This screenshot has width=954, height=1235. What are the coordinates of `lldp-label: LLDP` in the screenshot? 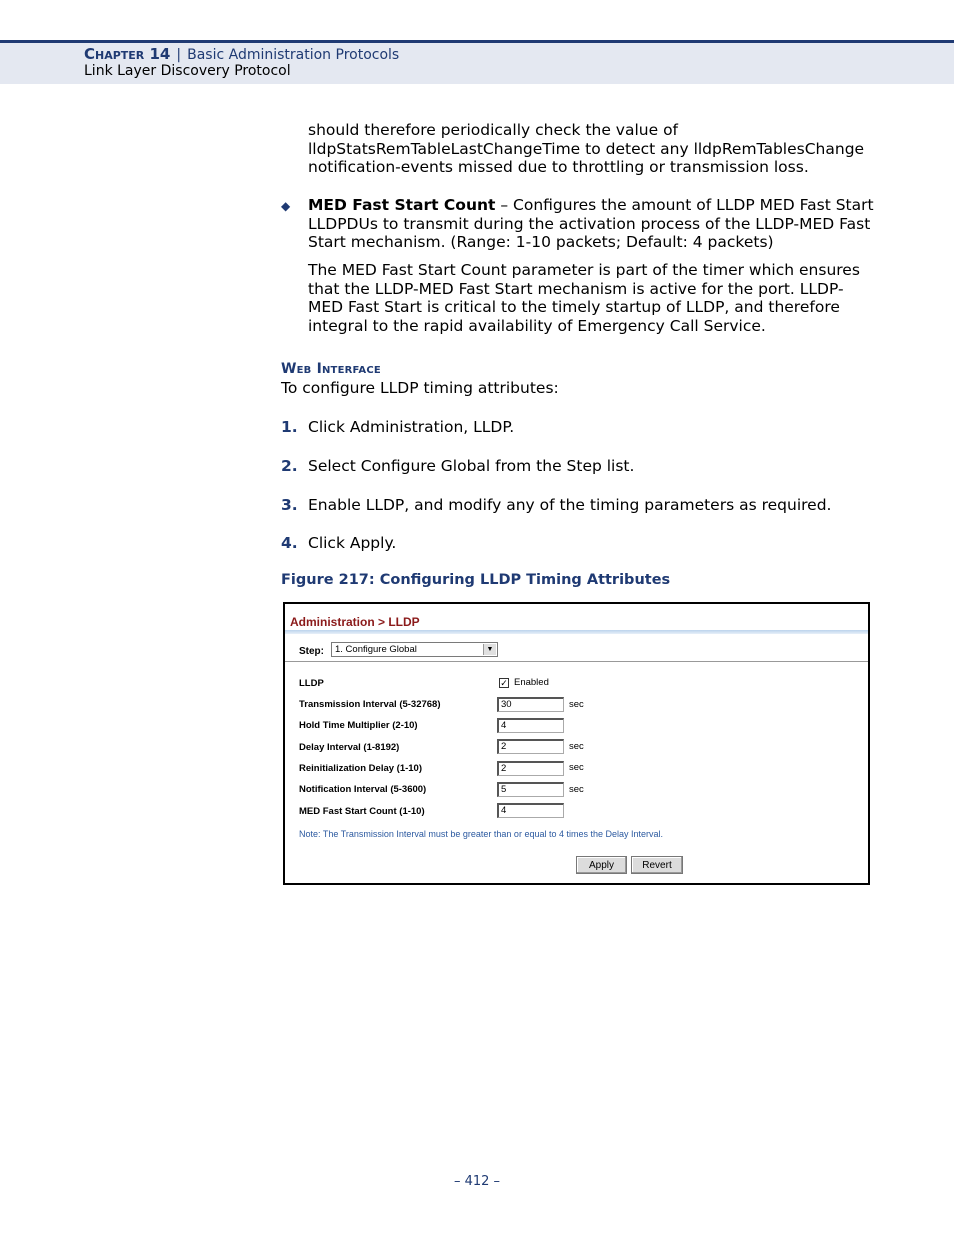 It's located at (311, 683).